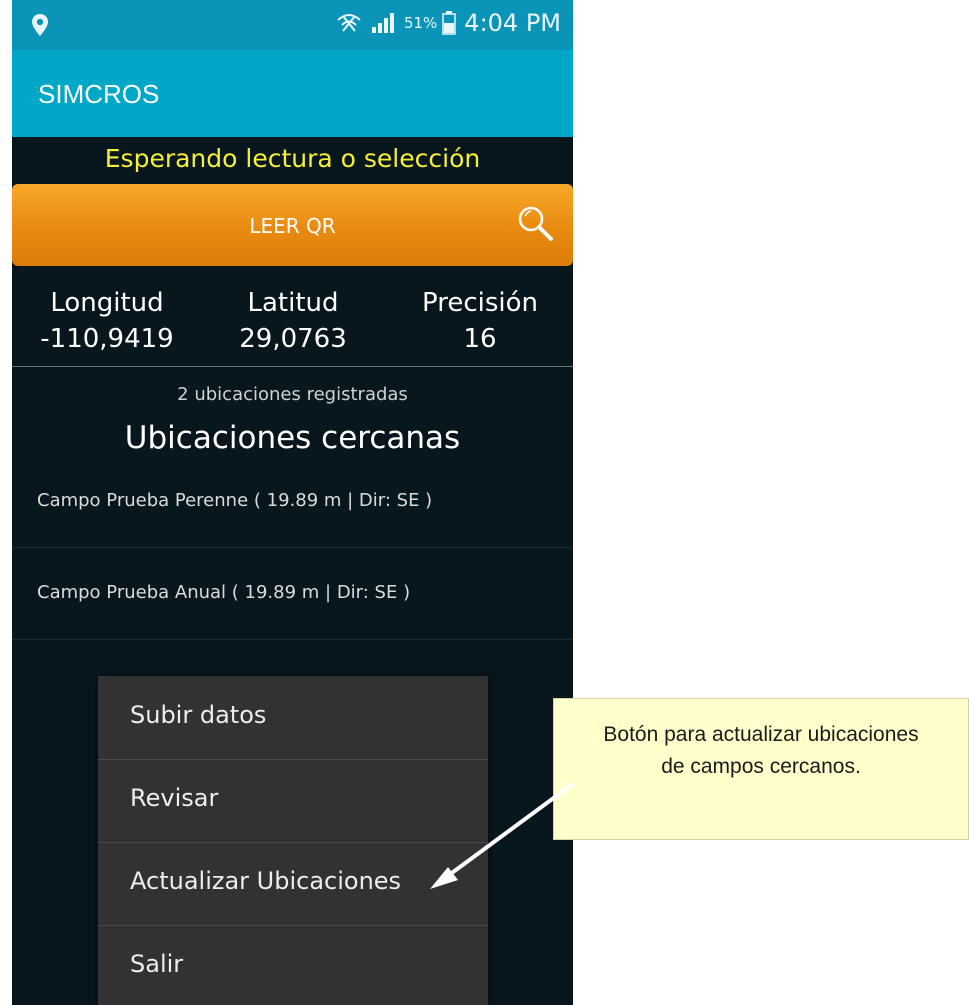  I want to click on location-pin-icon, so click(40, 25).